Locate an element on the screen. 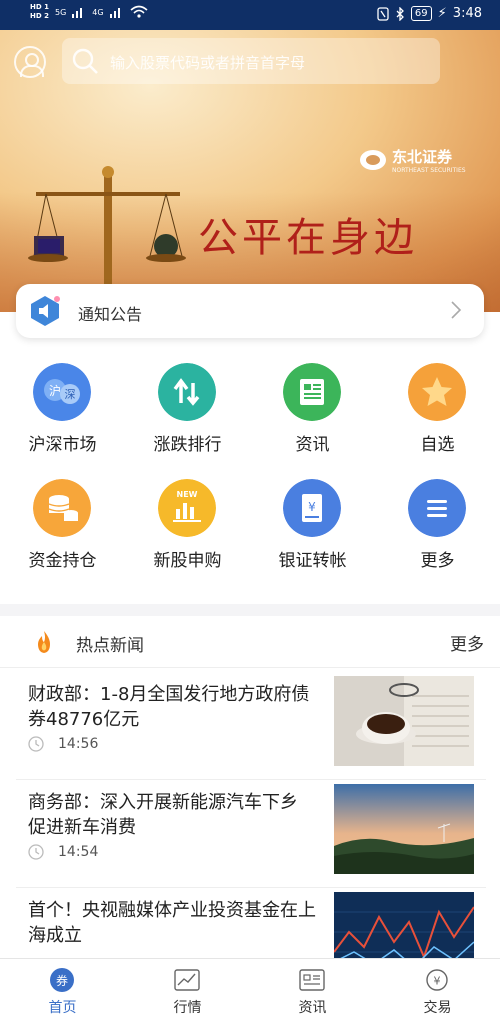 This screenshot has width=500, height=1020. news-item-title: 商务部：深入开展新能源汽车下乡 促进新车消费 is located at coordinates (163, 815).